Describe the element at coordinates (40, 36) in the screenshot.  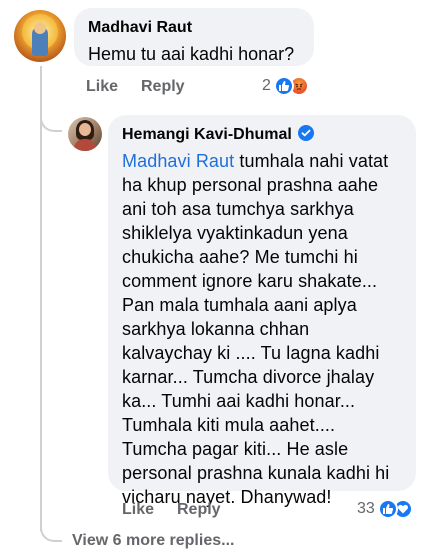
I see `avatar-madhavi-raut` at that location.